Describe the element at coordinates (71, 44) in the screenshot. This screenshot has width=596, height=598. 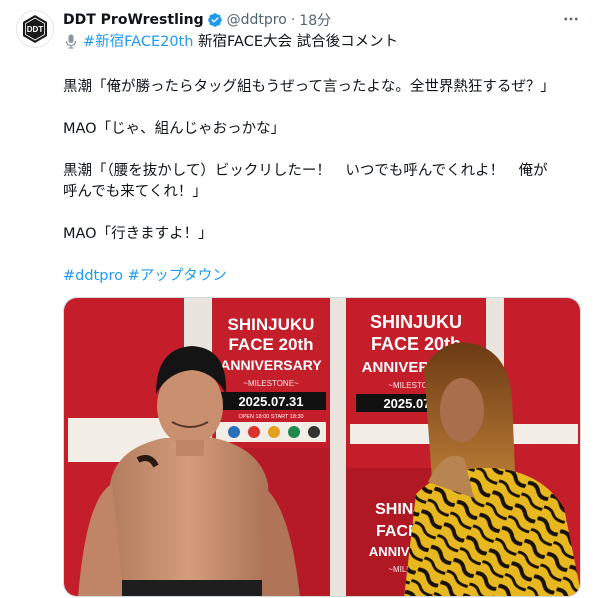
I see `microphone-icon` at that location.